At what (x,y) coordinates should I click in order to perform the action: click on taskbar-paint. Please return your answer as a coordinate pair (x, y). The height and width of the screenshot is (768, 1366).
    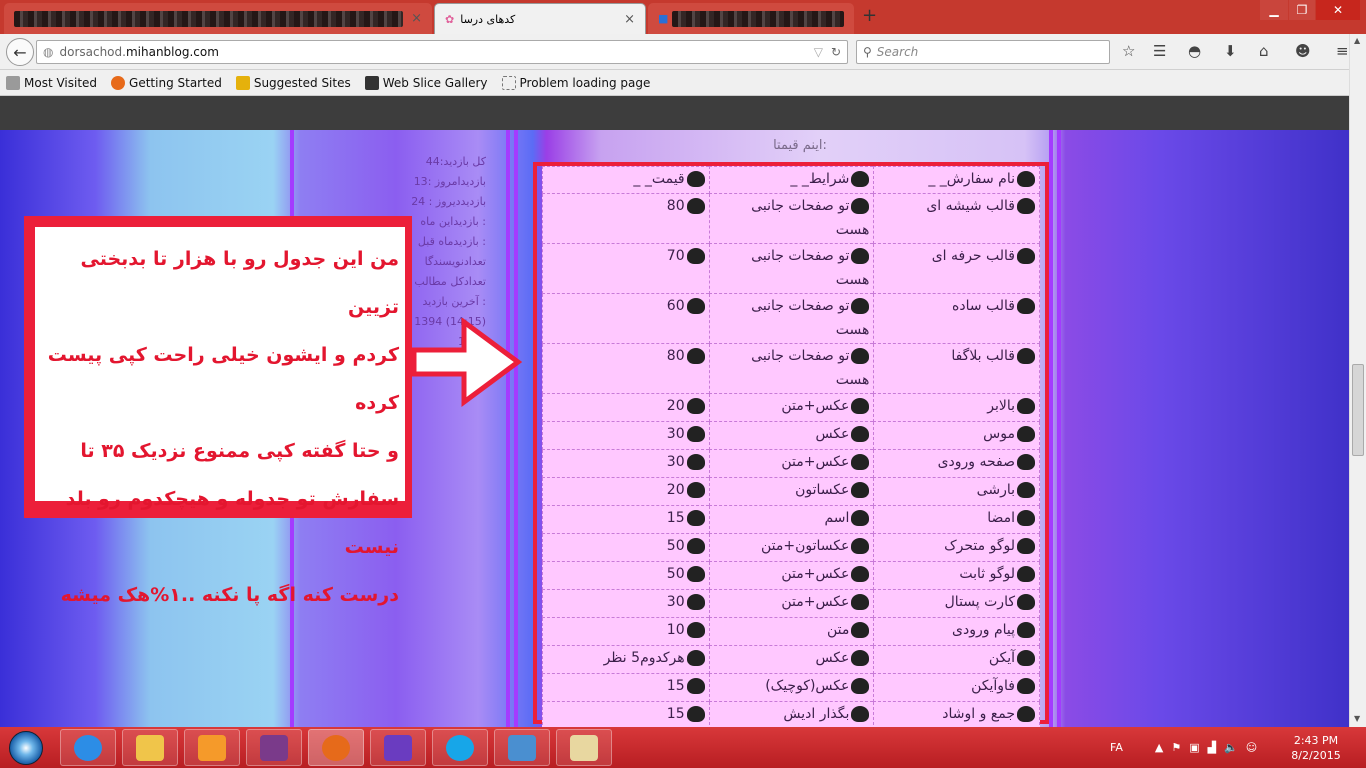
    Looking at the image, I should click on (584, 747).